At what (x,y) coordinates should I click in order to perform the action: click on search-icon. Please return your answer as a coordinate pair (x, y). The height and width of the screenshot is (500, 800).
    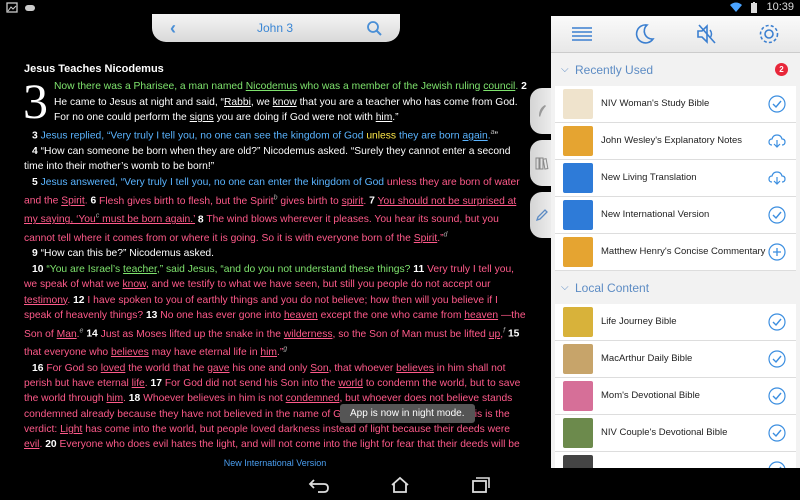
    Looking at the image, I should click on (374, 28).